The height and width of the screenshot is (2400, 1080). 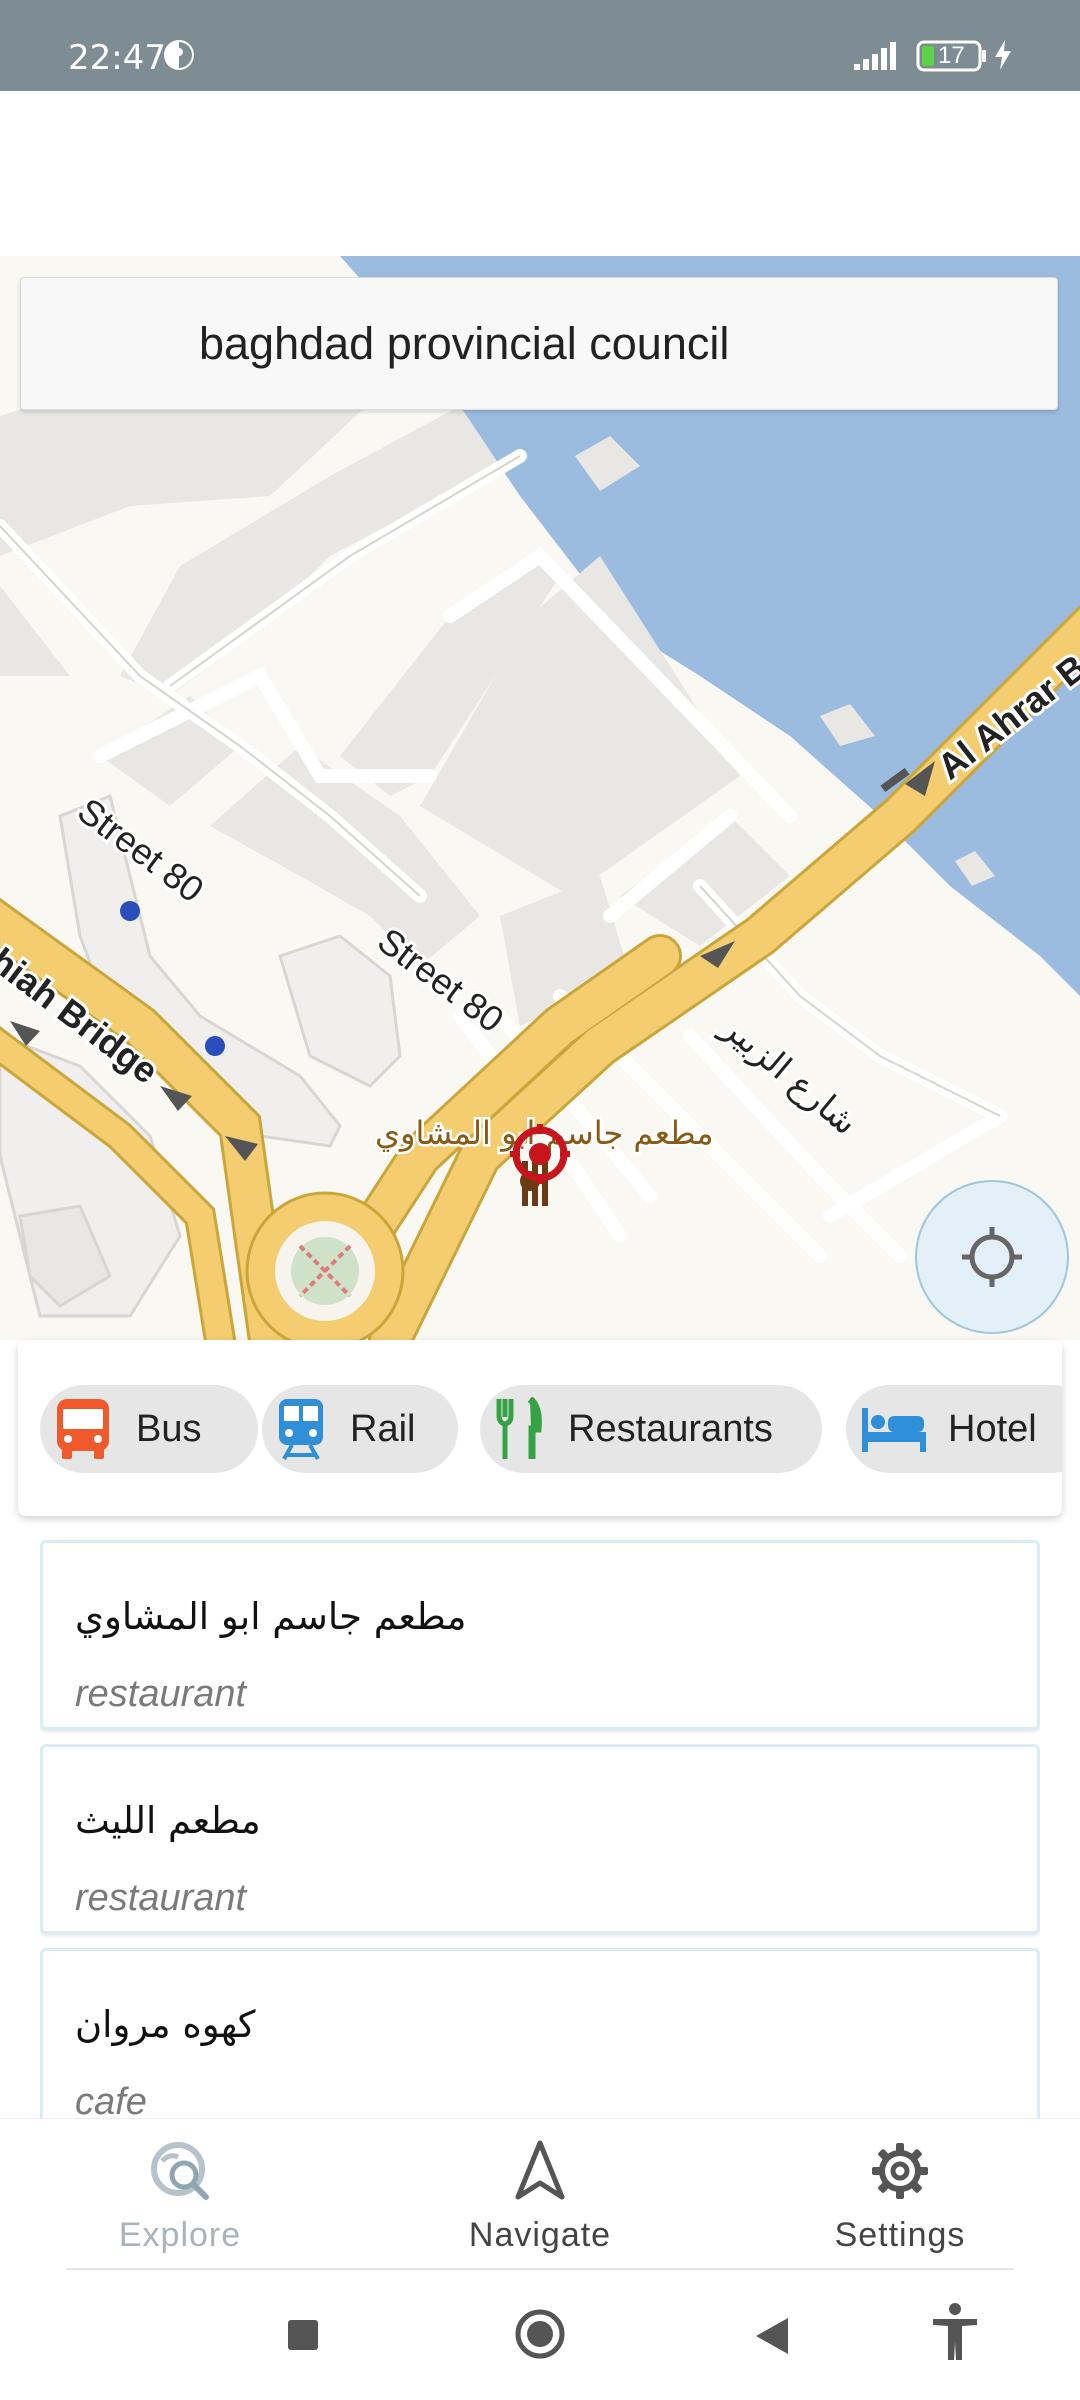 What do you see at coordinates (180, 2171) in the screenshot?
I see `explore-icon` at bounding box center [180, 2171].